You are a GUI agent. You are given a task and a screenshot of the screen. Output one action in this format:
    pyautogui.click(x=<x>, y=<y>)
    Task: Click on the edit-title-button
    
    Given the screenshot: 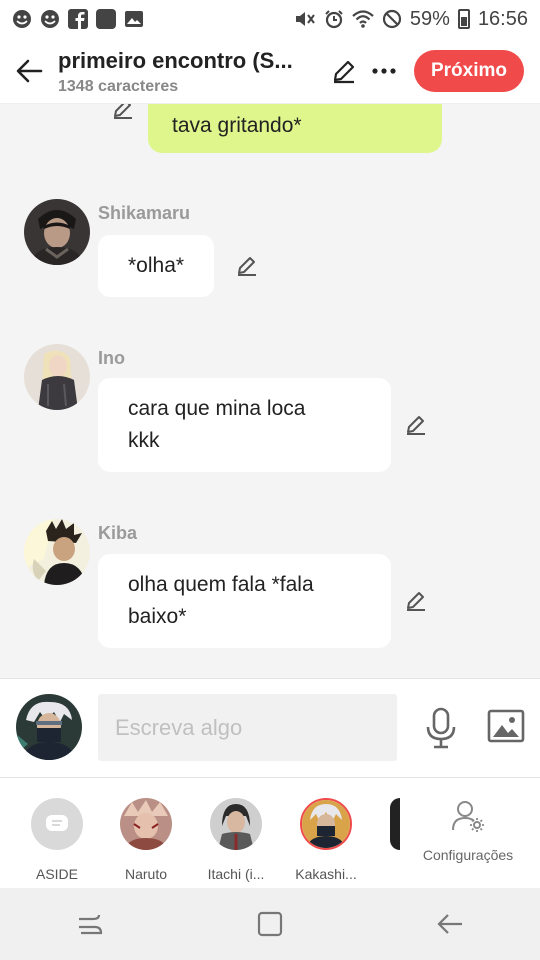 What is the action you would take?
    pyautogui.click(x=344, y=71)
    